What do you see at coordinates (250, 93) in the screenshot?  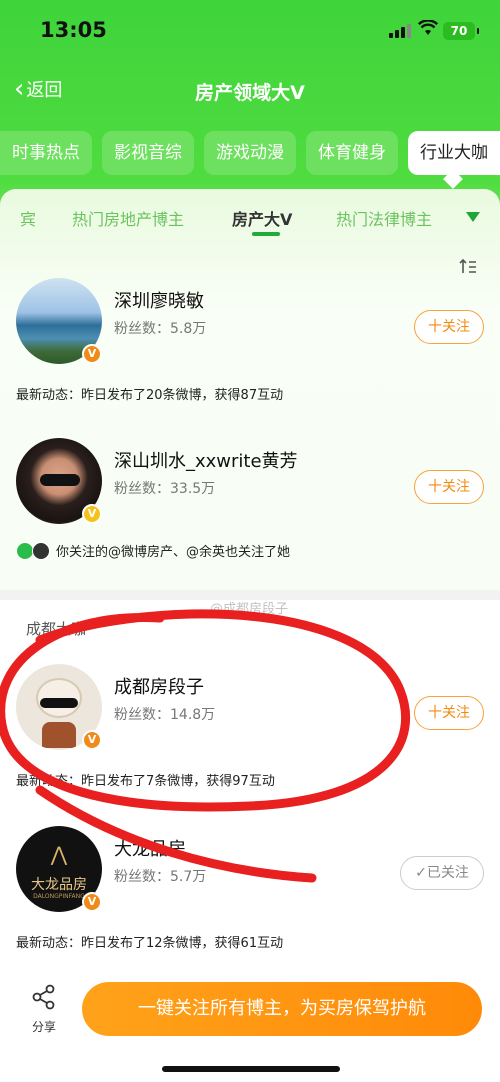 I see `page-title: 房产领域大V` at bounding box center [250, 93].